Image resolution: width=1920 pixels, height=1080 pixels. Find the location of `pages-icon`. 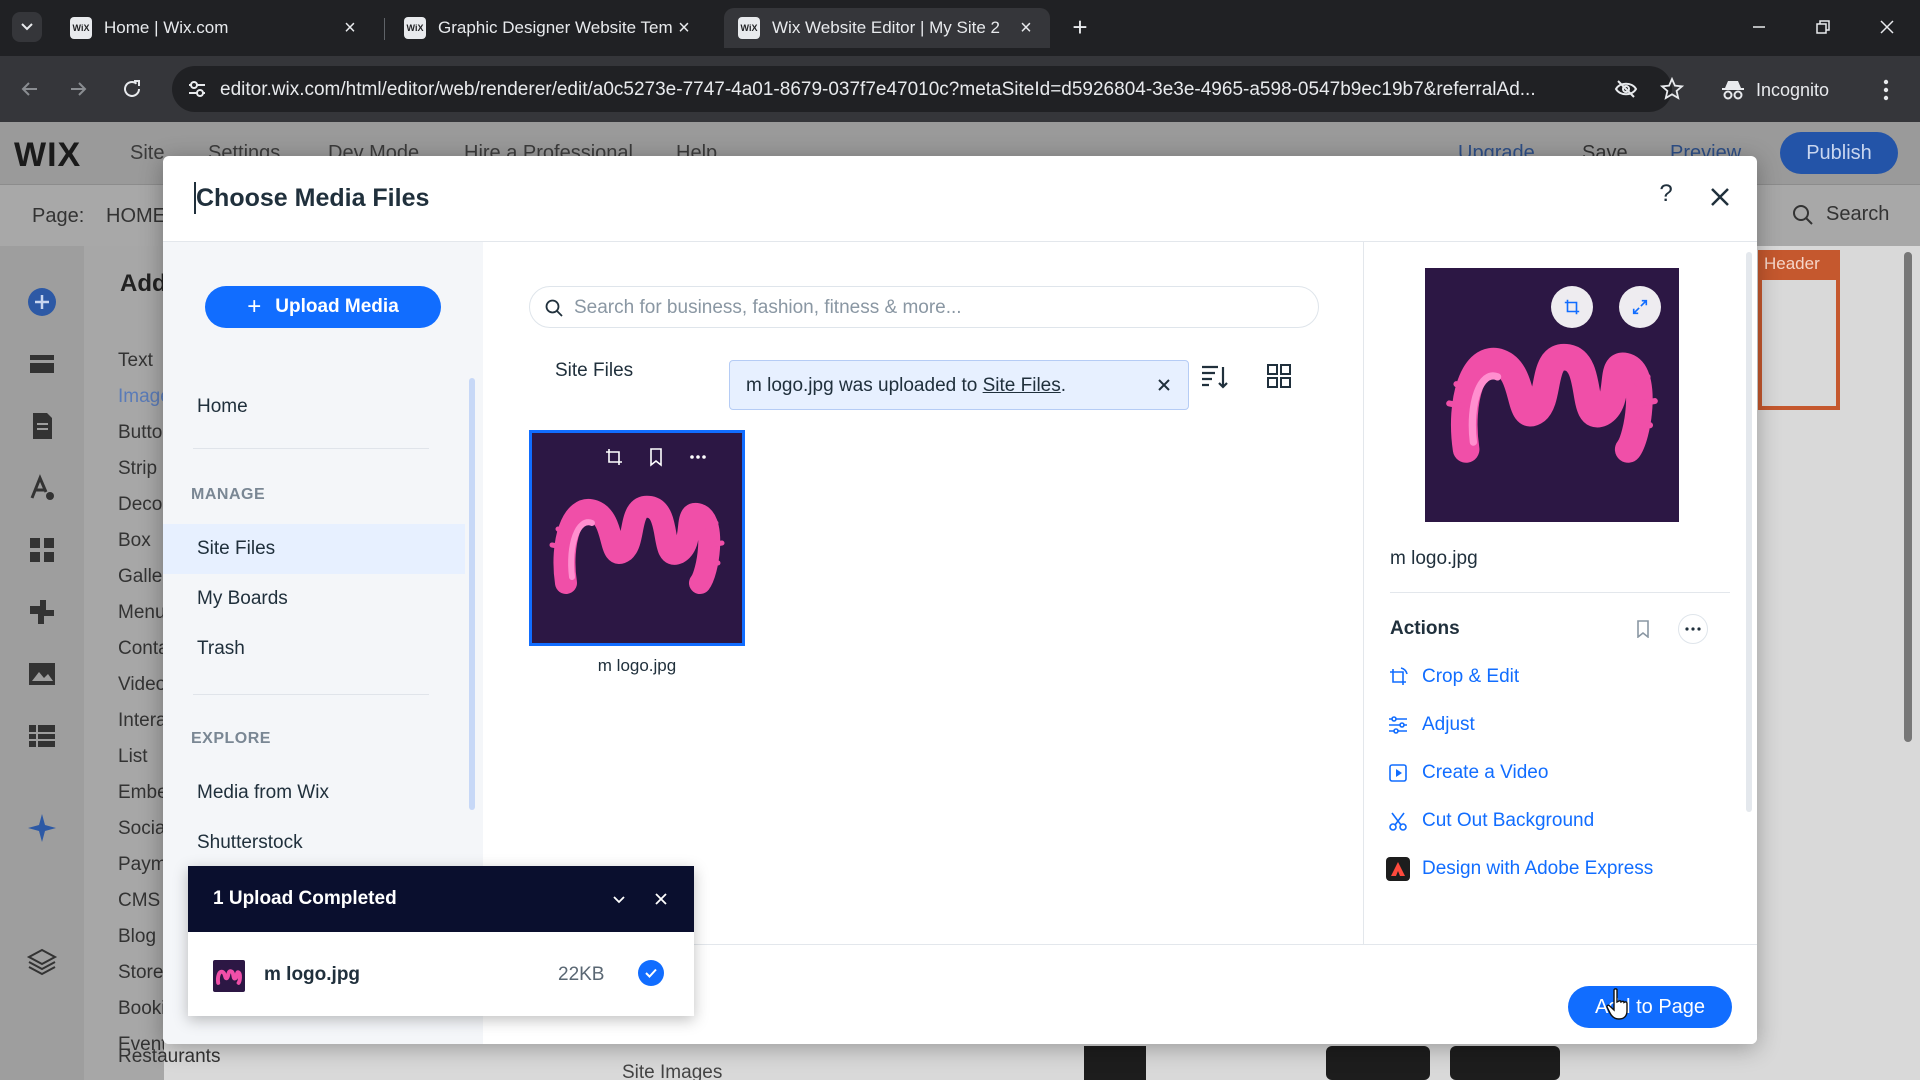

pages-icon is located at coordinates (42, 426).